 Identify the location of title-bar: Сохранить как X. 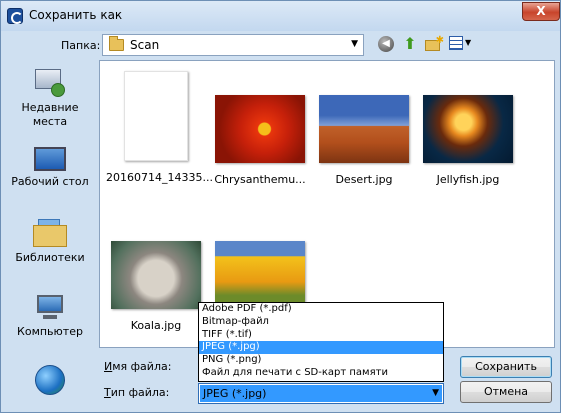
(280, 16).